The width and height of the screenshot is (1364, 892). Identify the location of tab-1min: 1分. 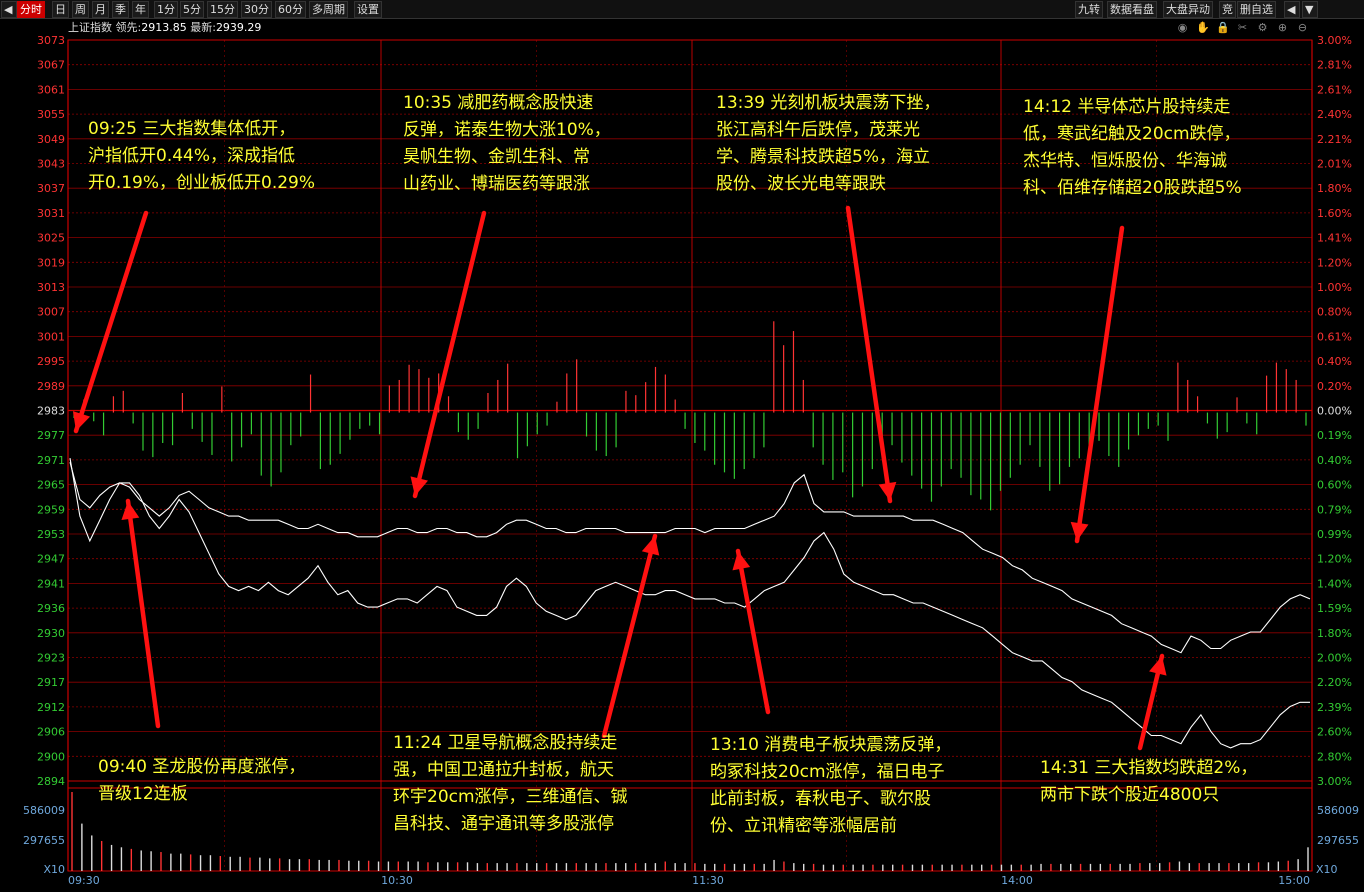
(166, 9).